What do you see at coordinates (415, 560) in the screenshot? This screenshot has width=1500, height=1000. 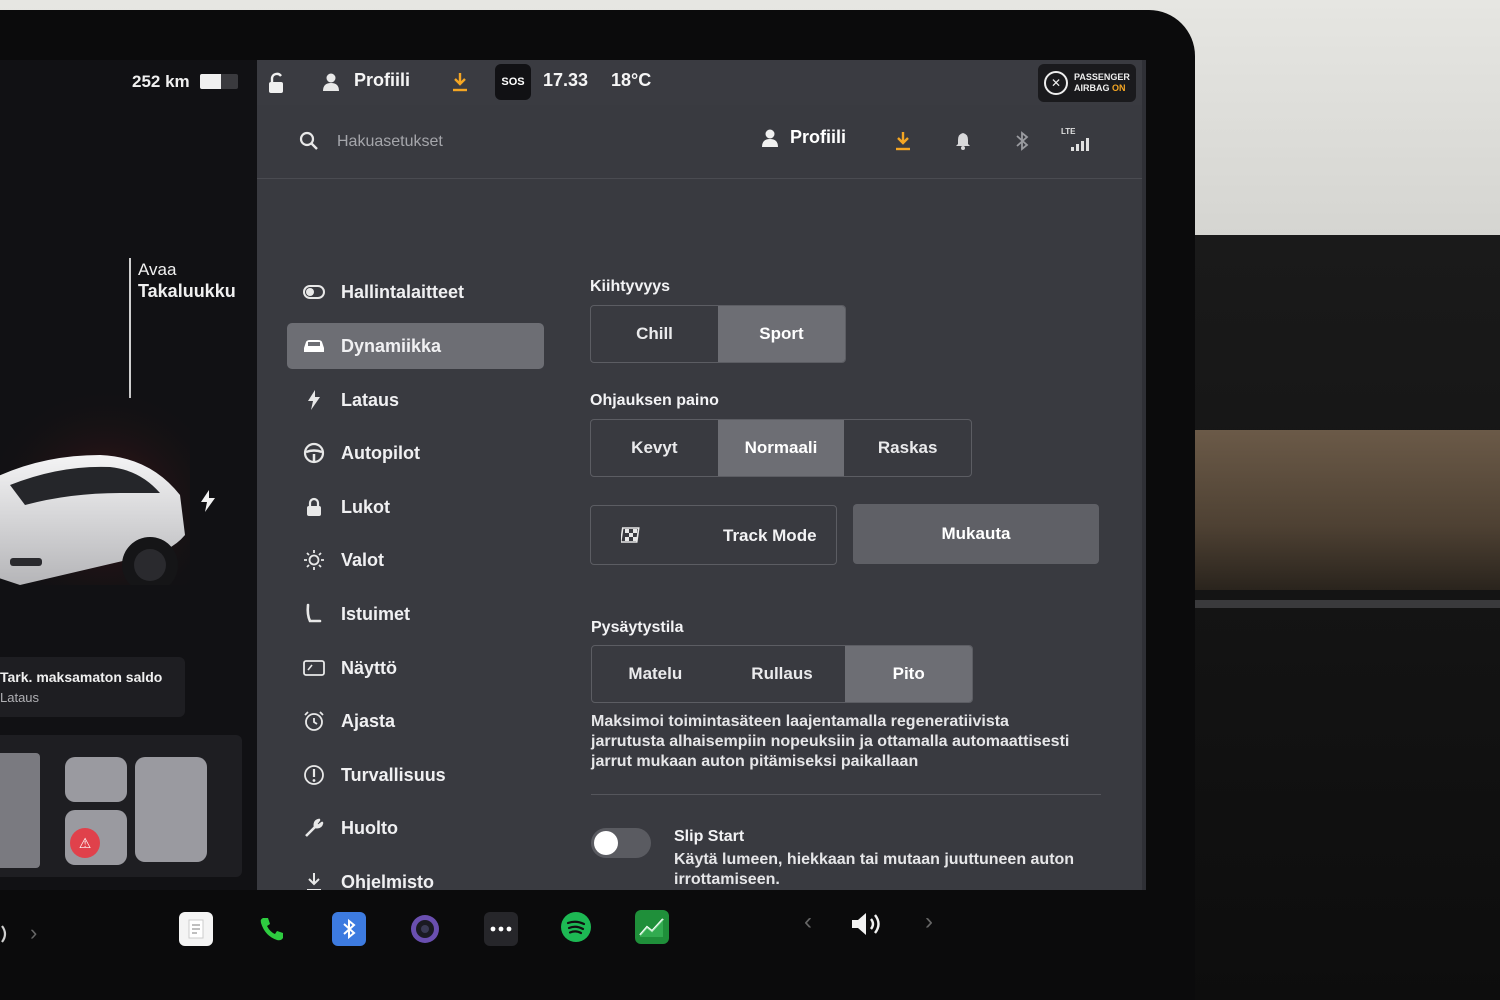 I see `nav-item-valot: Valot` at bounding box center [415, 560].